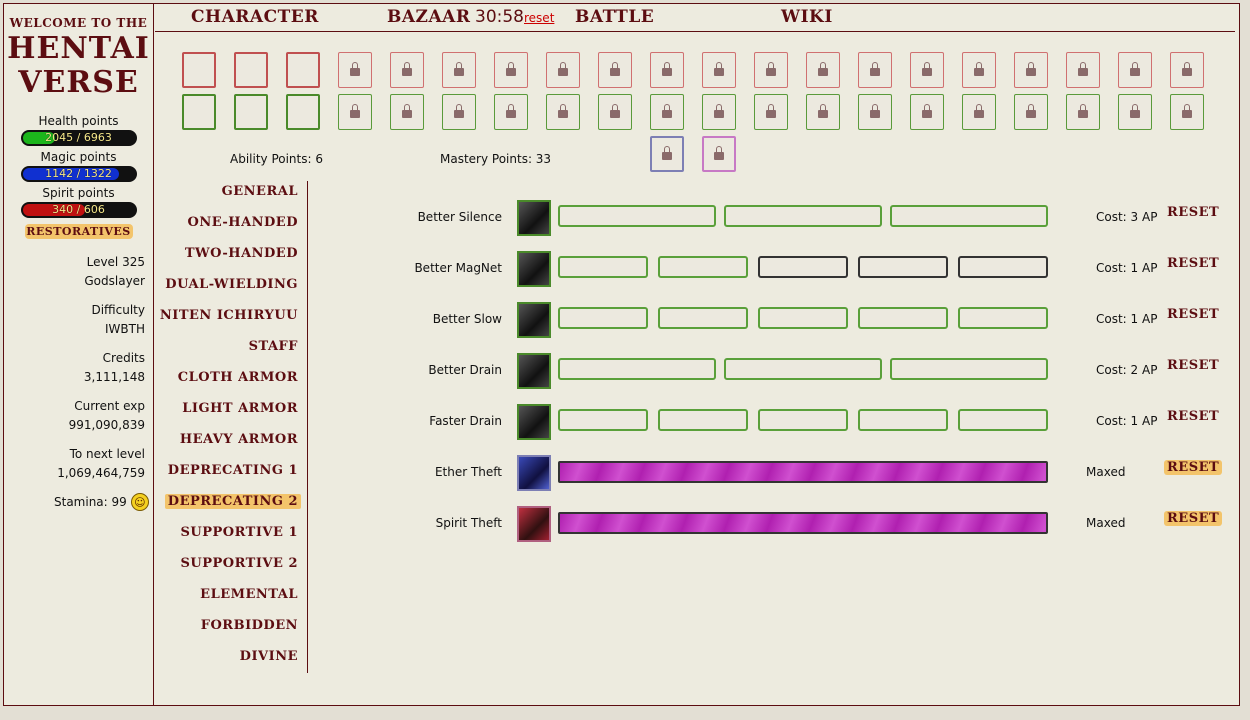  What do you see at coordinates (231, 284) in the screenshot?
I see `category-dual-wielding: Dual-wielding` at bounding box center [231, 284].